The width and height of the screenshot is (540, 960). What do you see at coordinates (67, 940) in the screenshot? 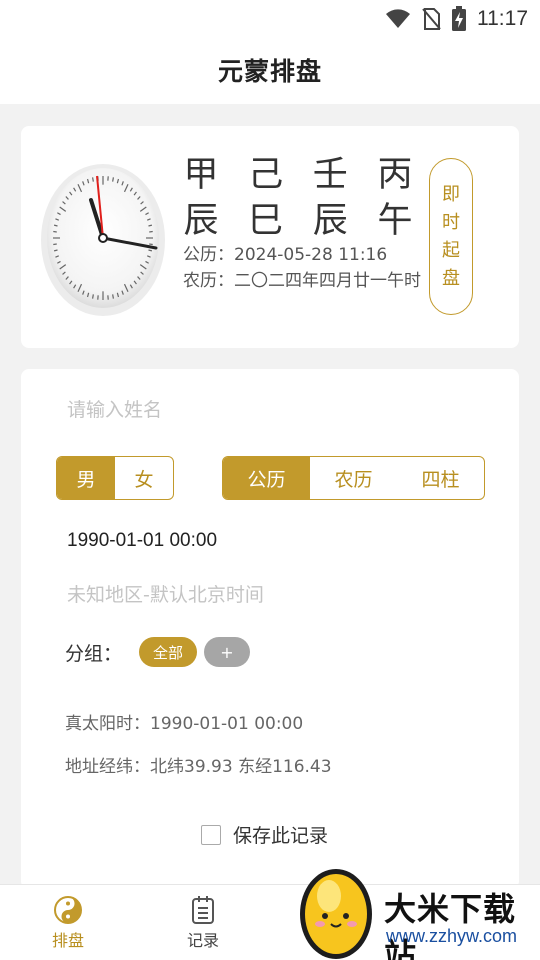
I see `nav-label: 排盘` at bounding box center [67, 940].